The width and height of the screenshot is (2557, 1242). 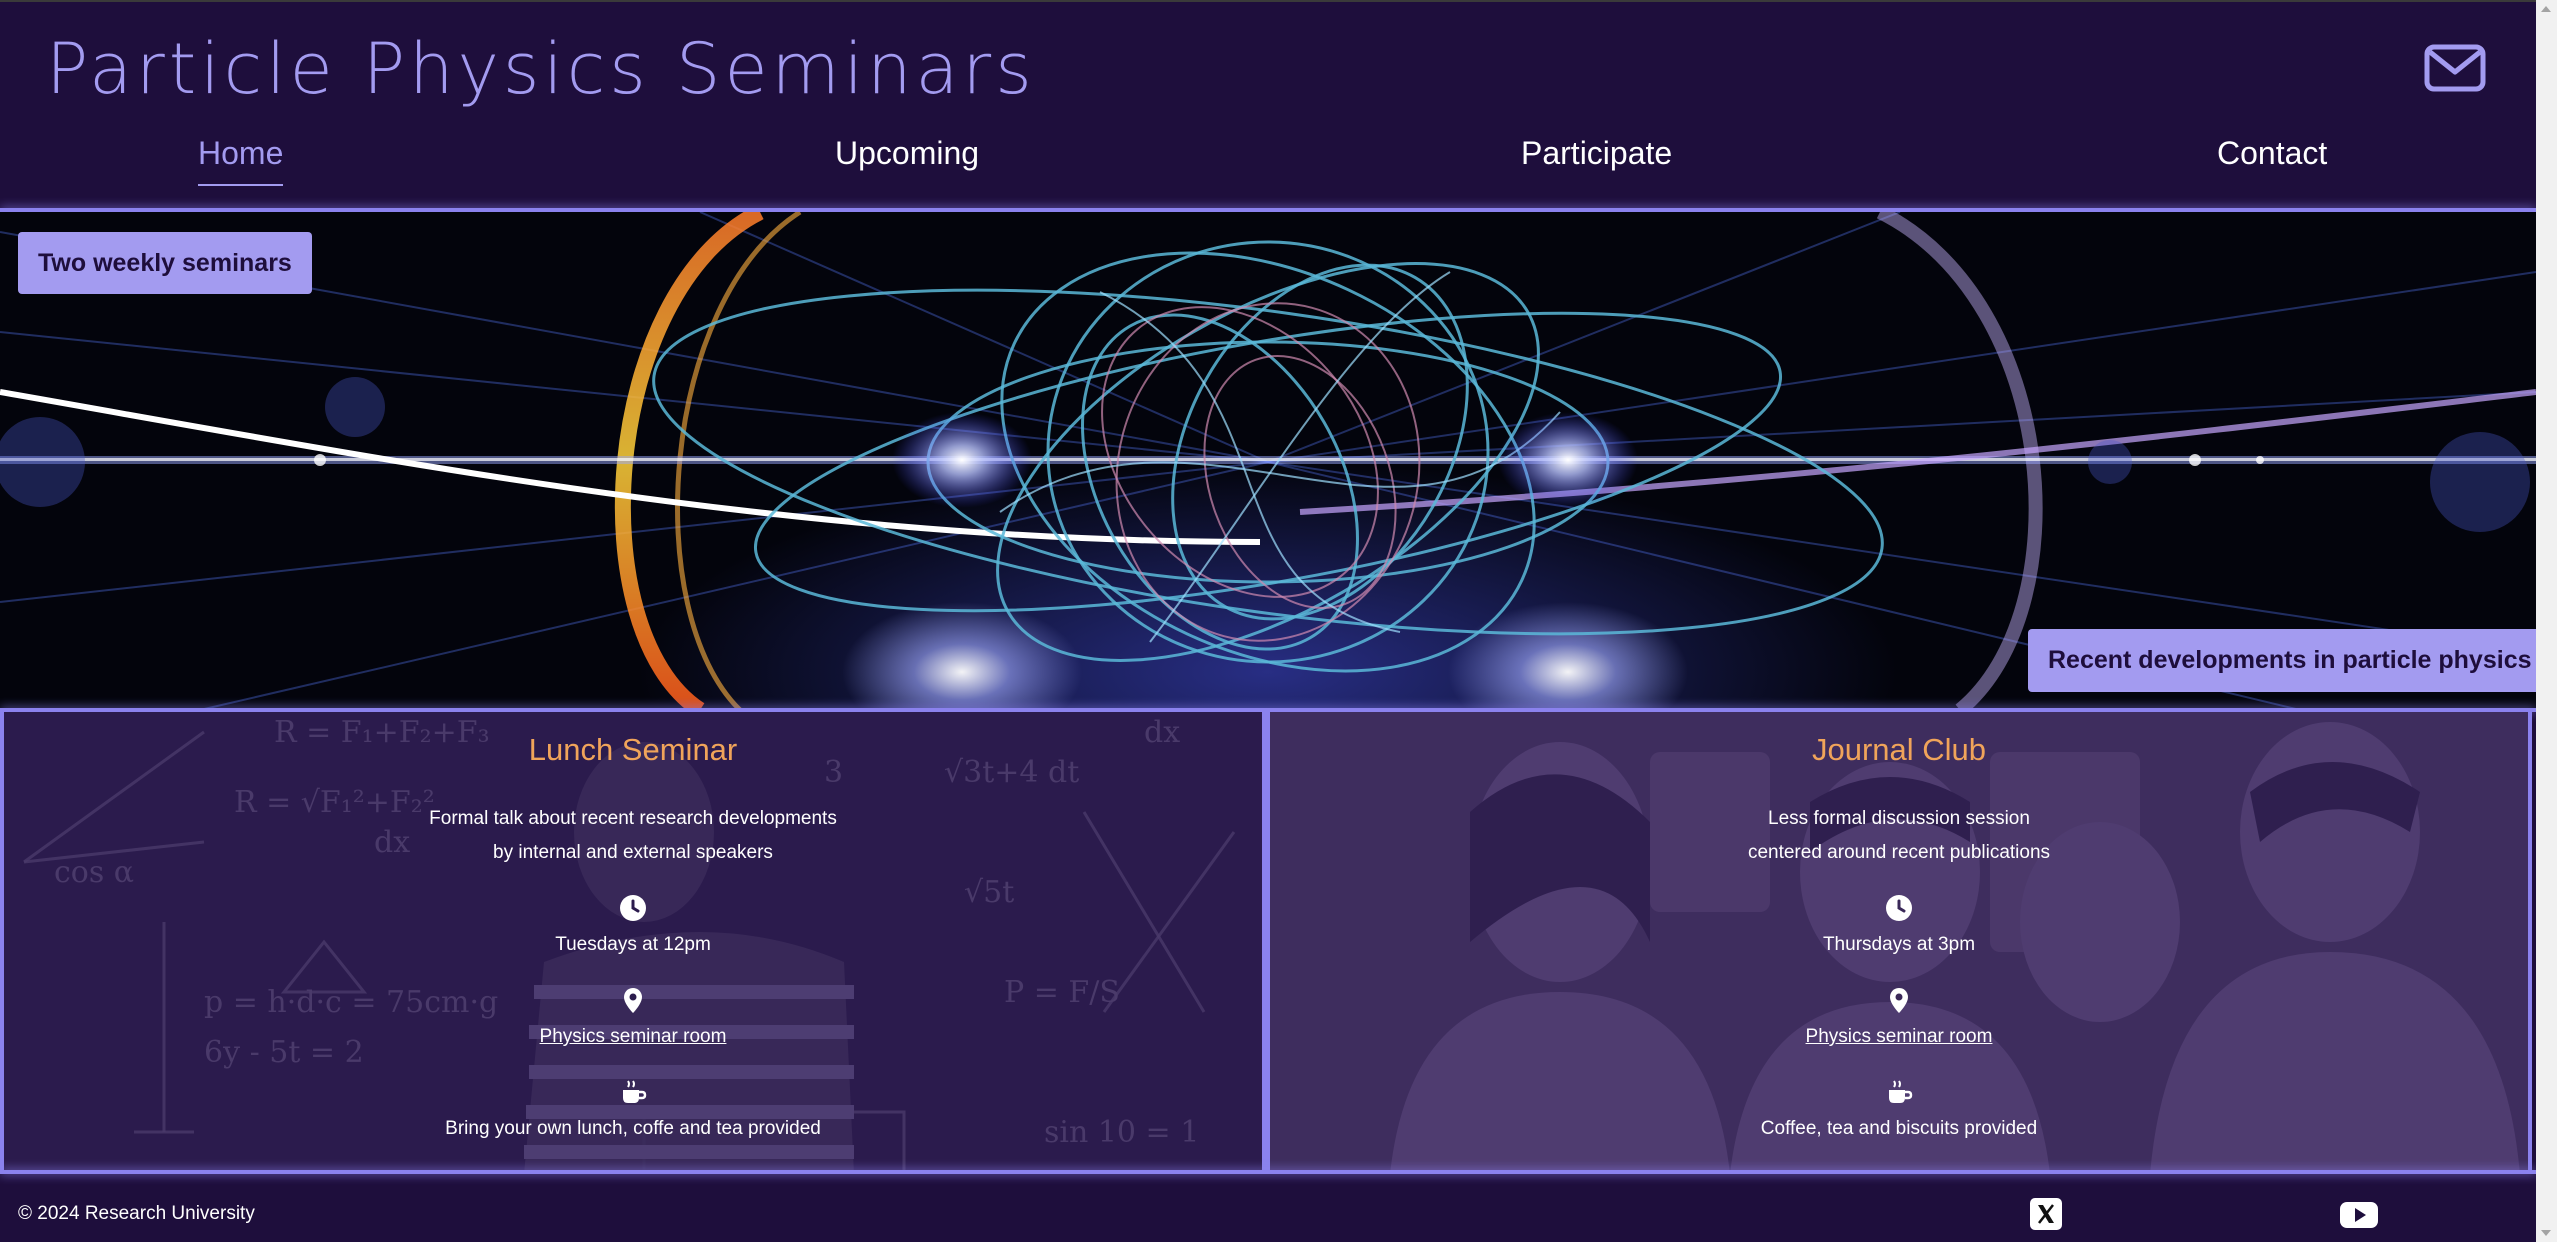 I want to click on envelope-icon, so click(x=2455, y=68).